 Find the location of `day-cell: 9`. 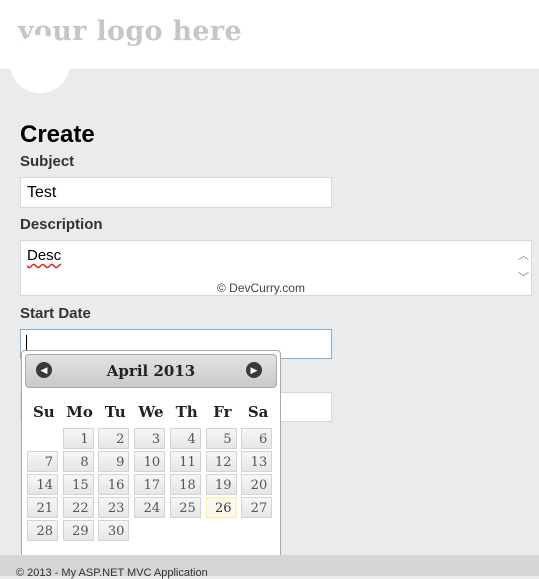

day-cell: 9 is located at coordinates (115, 461).